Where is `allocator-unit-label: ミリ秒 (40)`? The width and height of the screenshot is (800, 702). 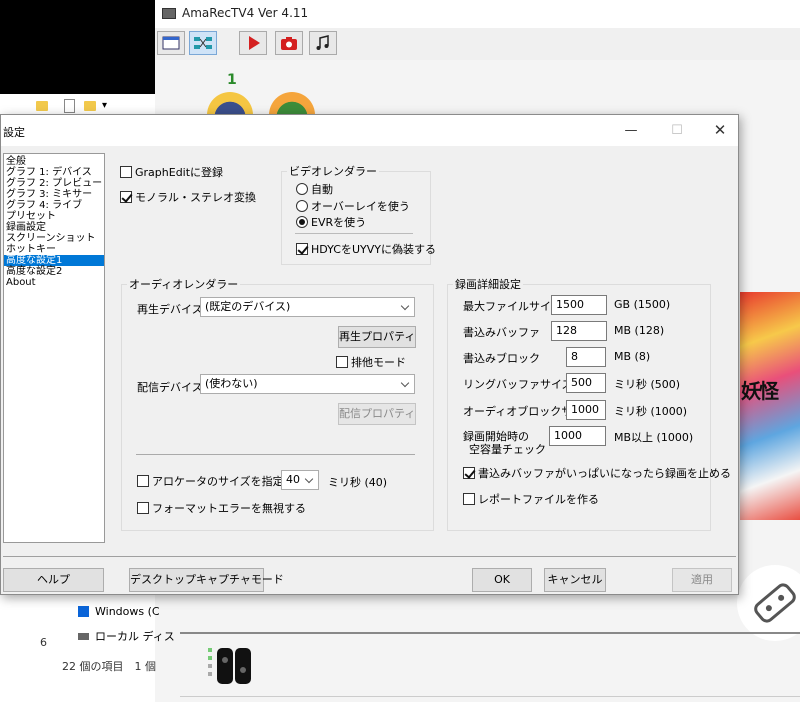
allocator-unit-label: ミリ秒 (40) is located at coordinates (358, 482).